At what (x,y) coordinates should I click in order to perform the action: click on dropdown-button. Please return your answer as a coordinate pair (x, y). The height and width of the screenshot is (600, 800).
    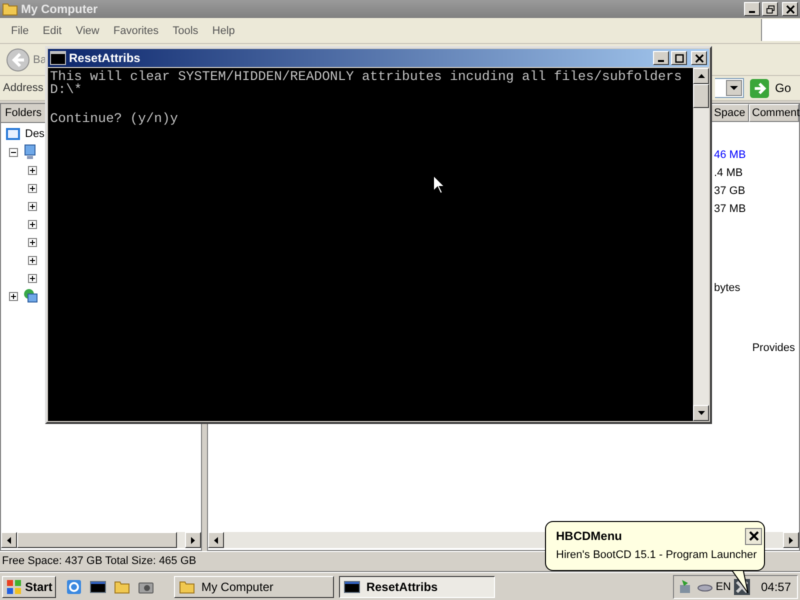
    Looking at the image, I should click on (734, 88).